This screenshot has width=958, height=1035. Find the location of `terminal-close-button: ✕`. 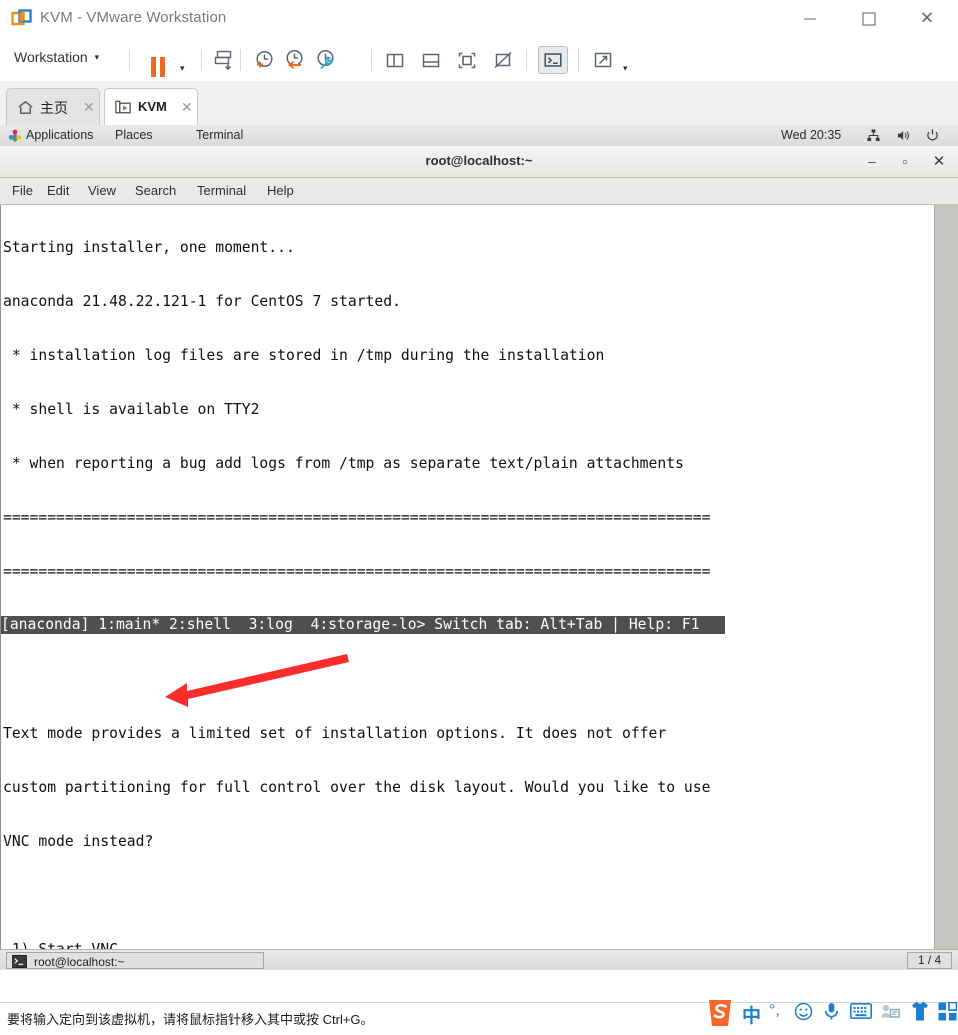

terminal-close-button: ✕ is located at coordinates (939, 162).